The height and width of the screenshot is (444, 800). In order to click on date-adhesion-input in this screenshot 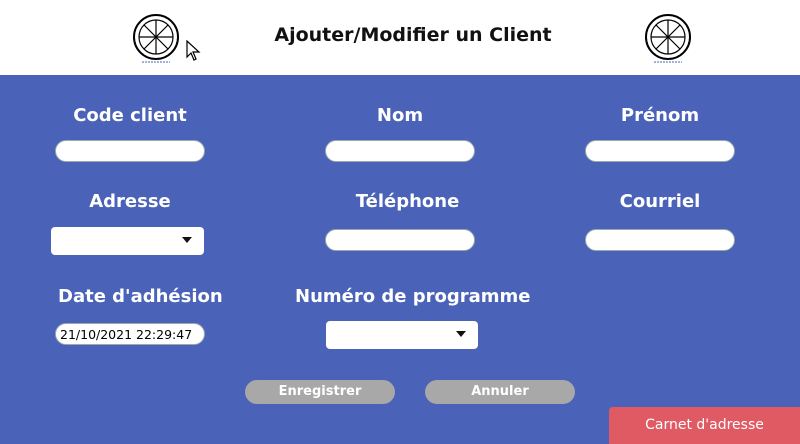, I will do `click(130, 334)`.